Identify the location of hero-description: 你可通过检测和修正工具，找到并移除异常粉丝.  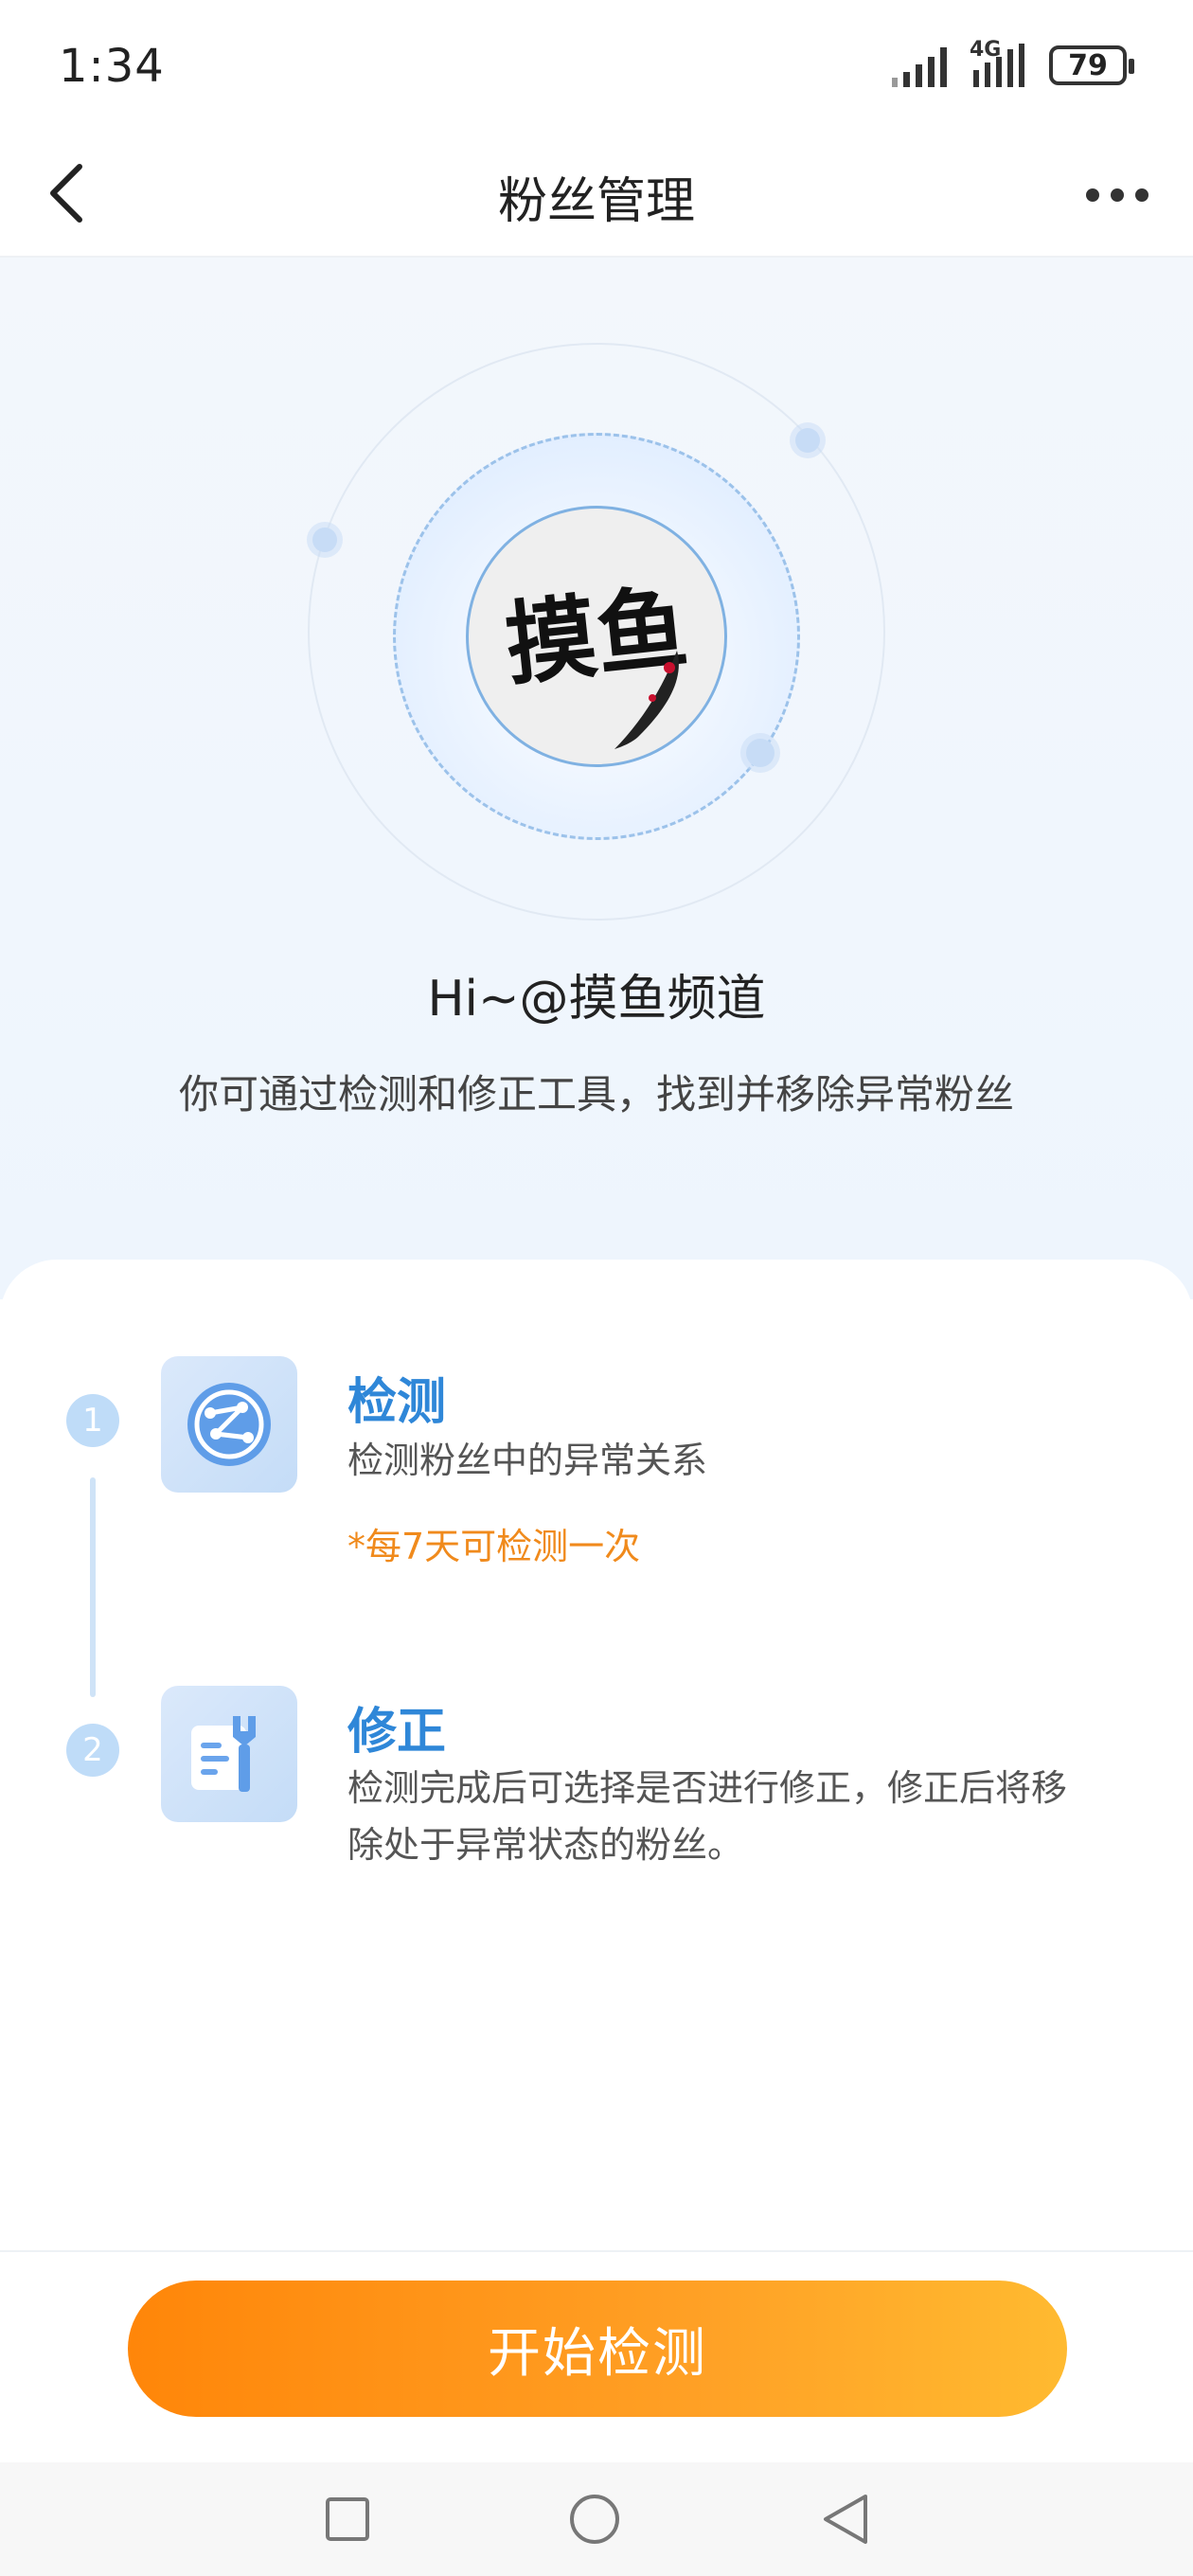
(596, 1094).